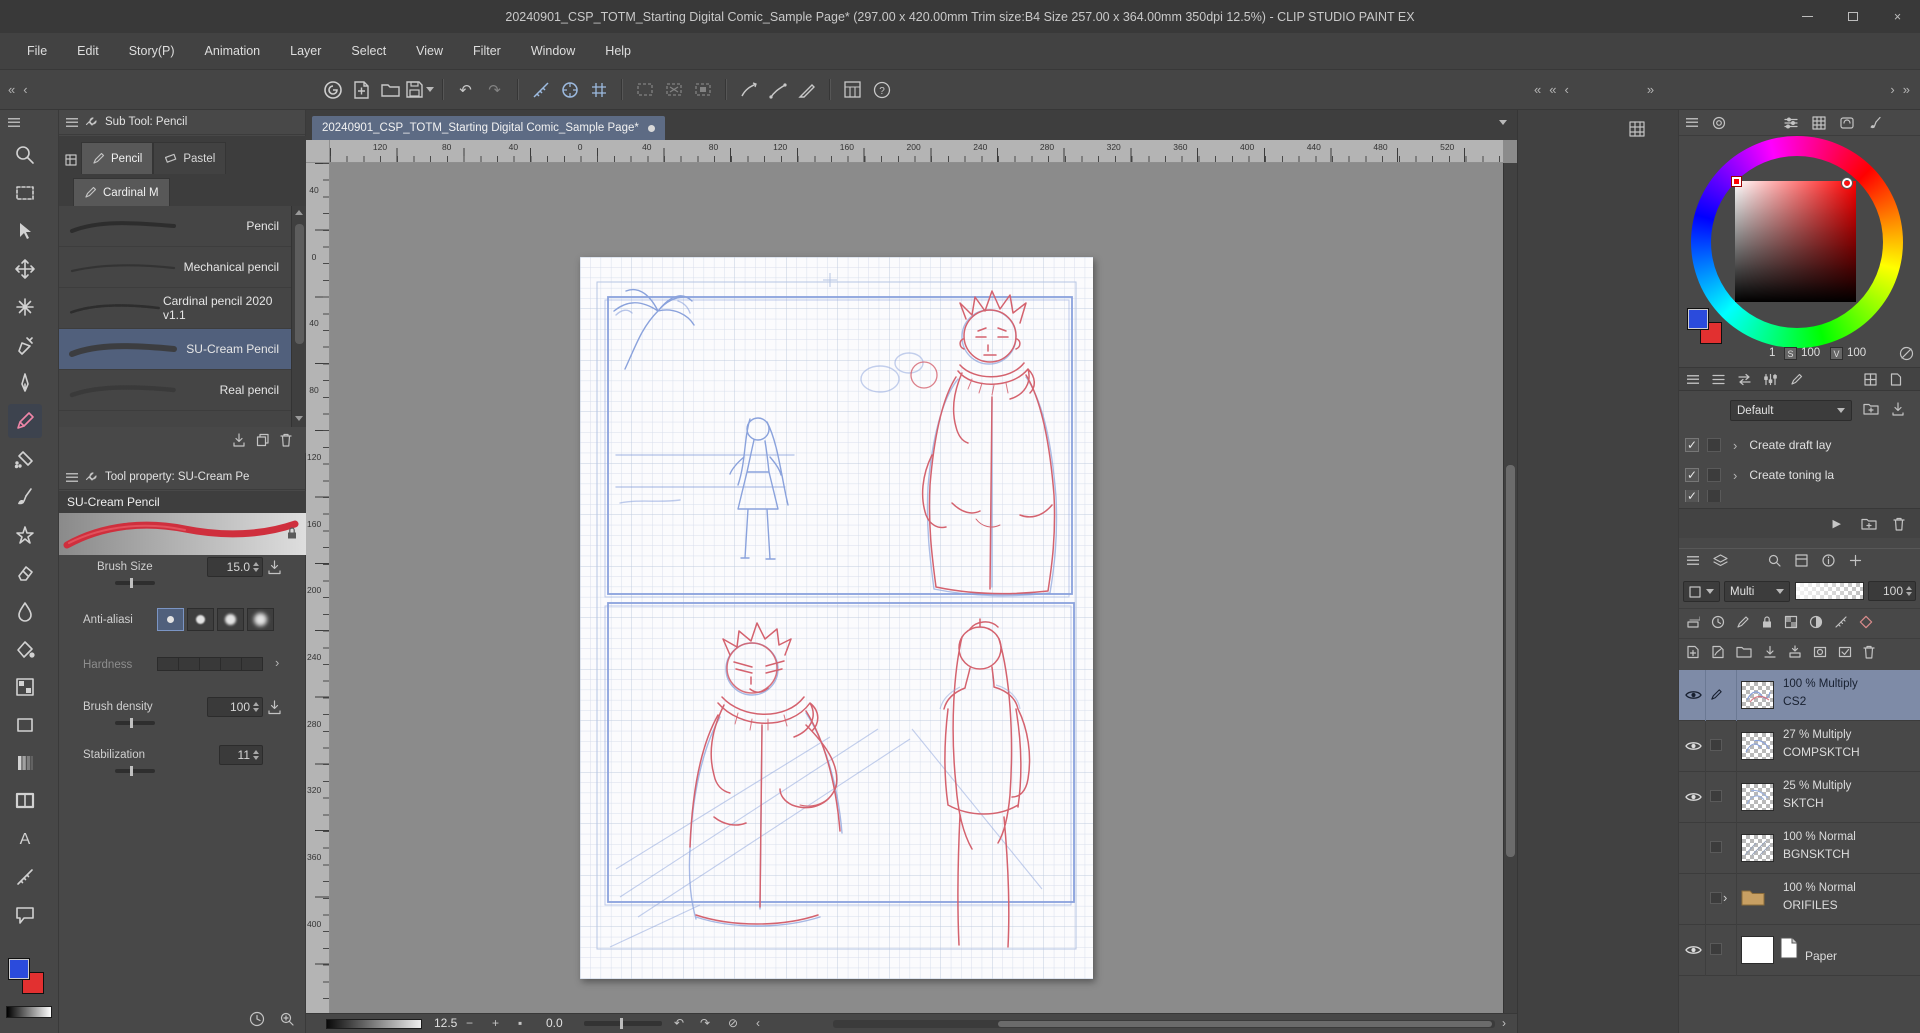  Describe the element at coordinates (1718, 652) in the screenshot. I see `new-vector-layer-icon` at that location.